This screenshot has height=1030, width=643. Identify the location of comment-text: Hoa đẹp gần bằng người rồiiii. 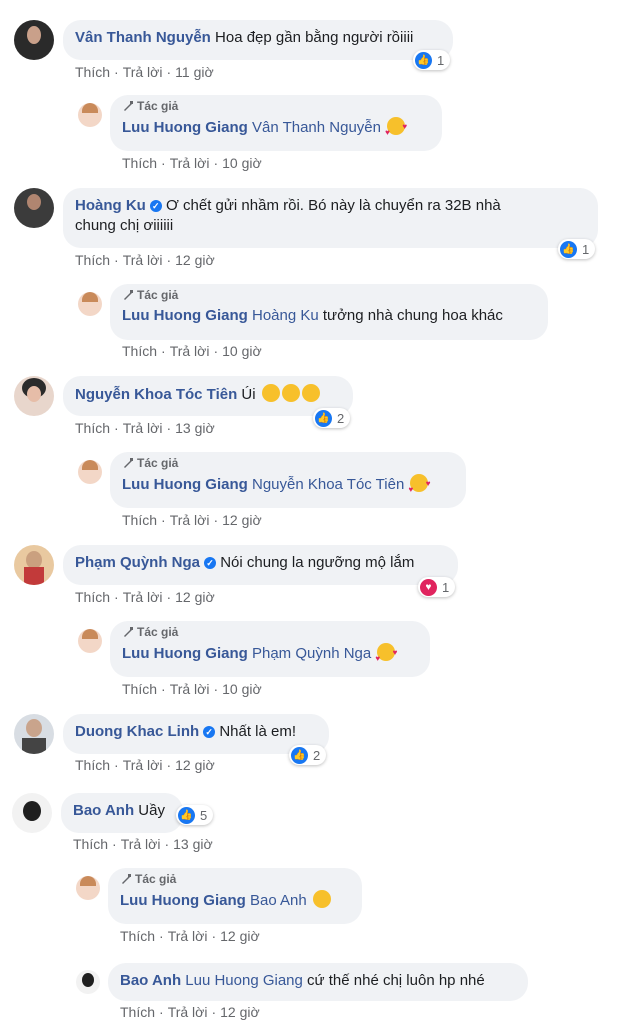
(314, 37).